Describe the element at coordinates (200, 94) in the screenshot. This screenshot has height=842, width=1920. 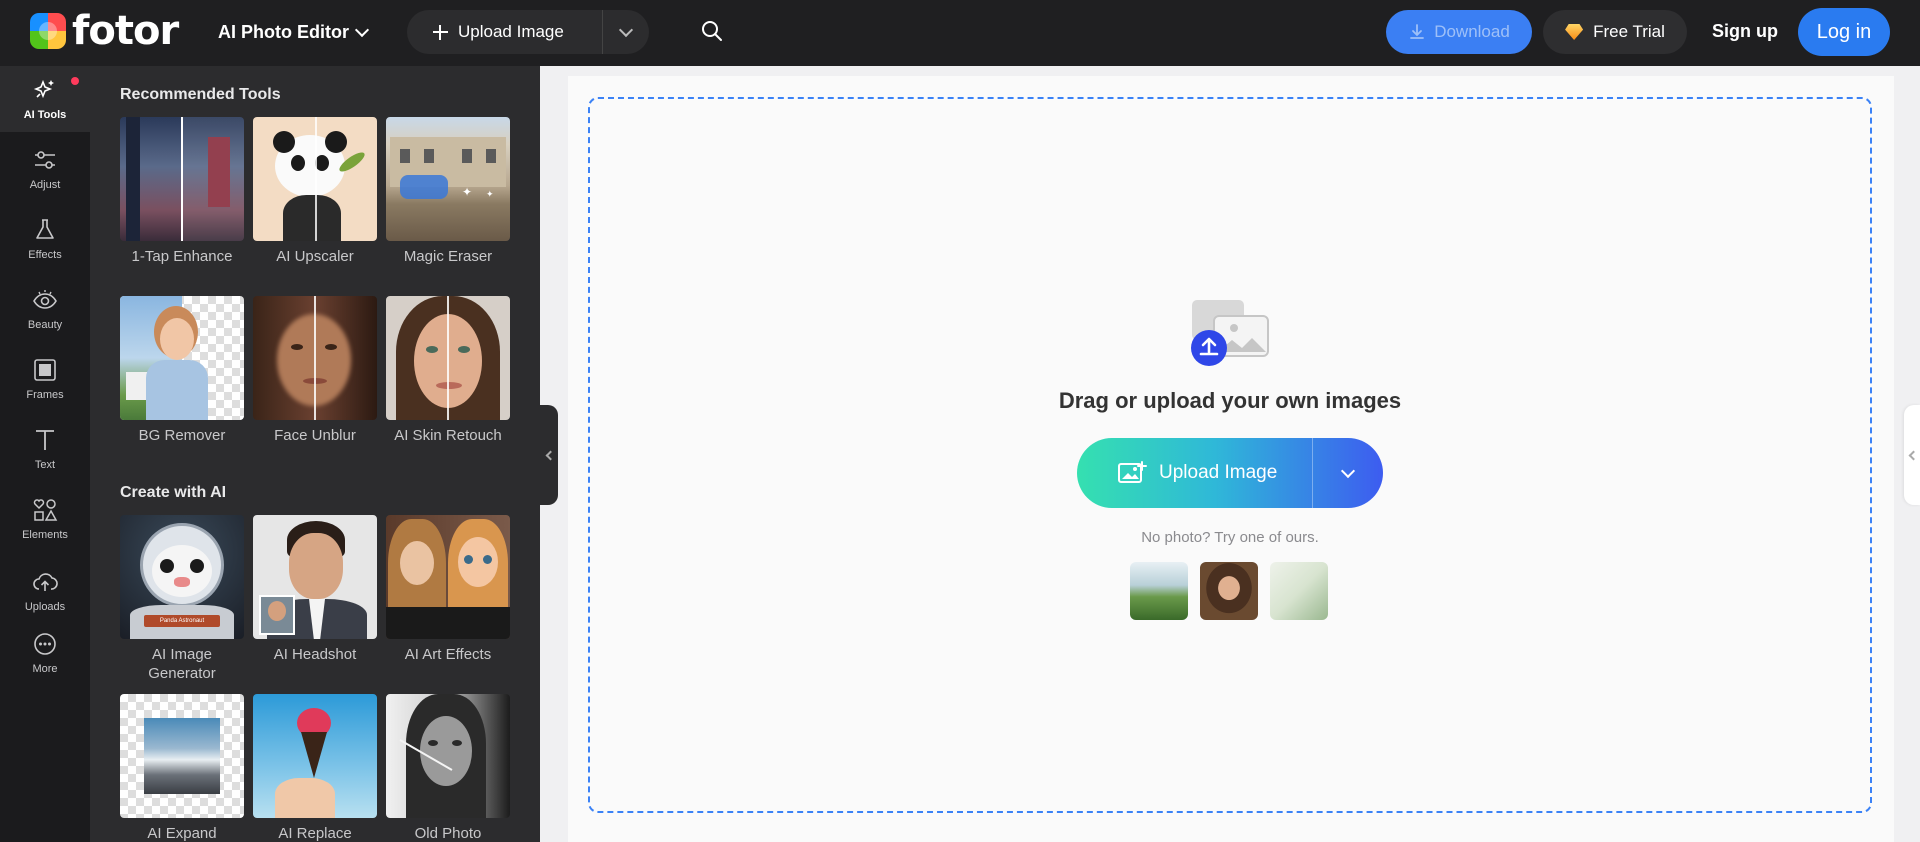
I see `recommended-tools-title: Recommended Tools` at that location.